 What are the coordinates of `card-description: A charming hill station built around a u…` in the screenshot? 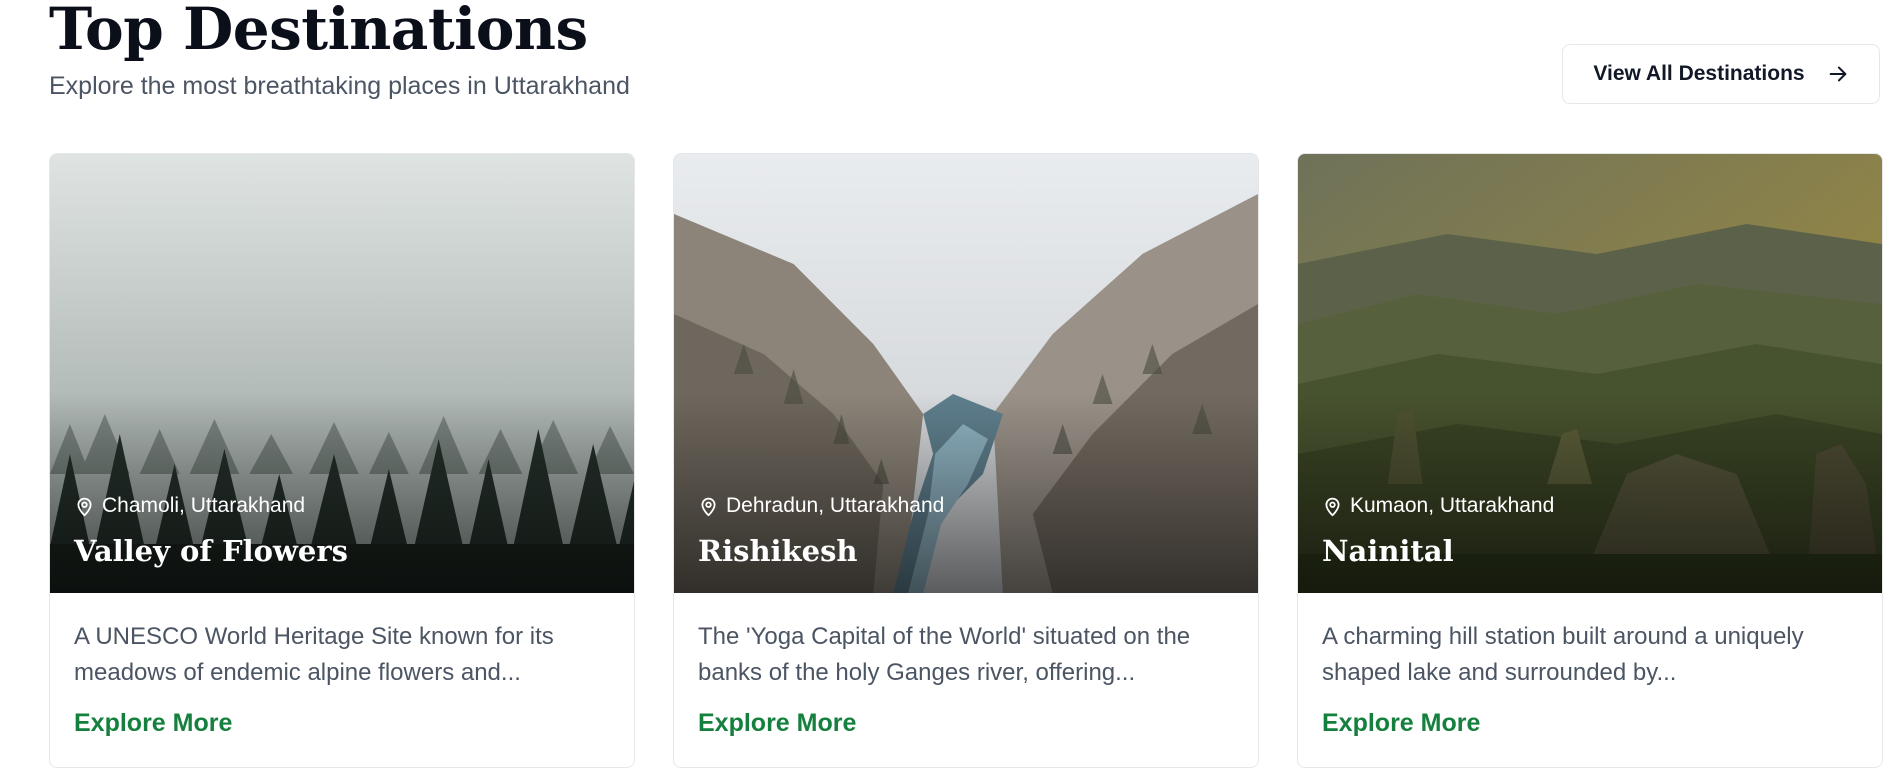 It's located at (1563, 654).